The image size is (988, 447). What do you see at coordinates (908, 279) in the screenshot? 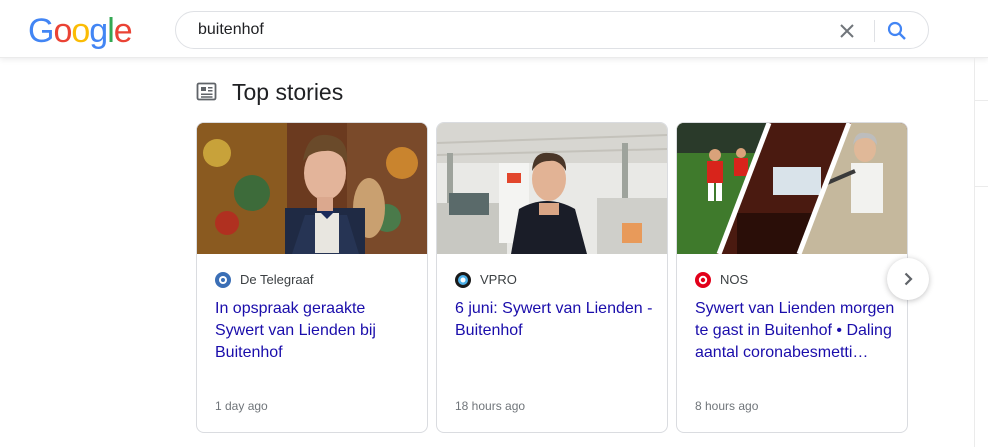
I see `carousel-next-button` at bounding box center [908, 279].